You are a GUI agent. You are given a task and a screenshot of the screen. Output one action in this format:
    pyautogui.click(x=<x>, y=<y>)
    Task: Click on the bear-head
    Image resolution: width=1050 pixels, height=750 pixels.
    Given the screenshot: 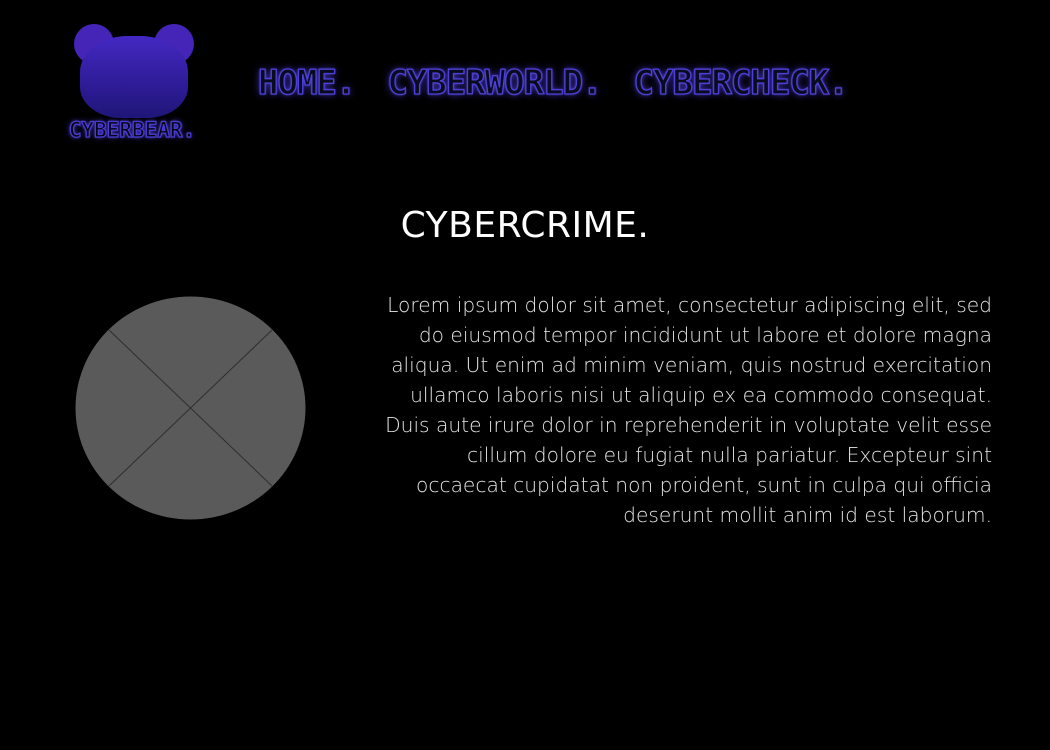 What is the action you would take?
    pyautogui.click(x=134, y=77)
    